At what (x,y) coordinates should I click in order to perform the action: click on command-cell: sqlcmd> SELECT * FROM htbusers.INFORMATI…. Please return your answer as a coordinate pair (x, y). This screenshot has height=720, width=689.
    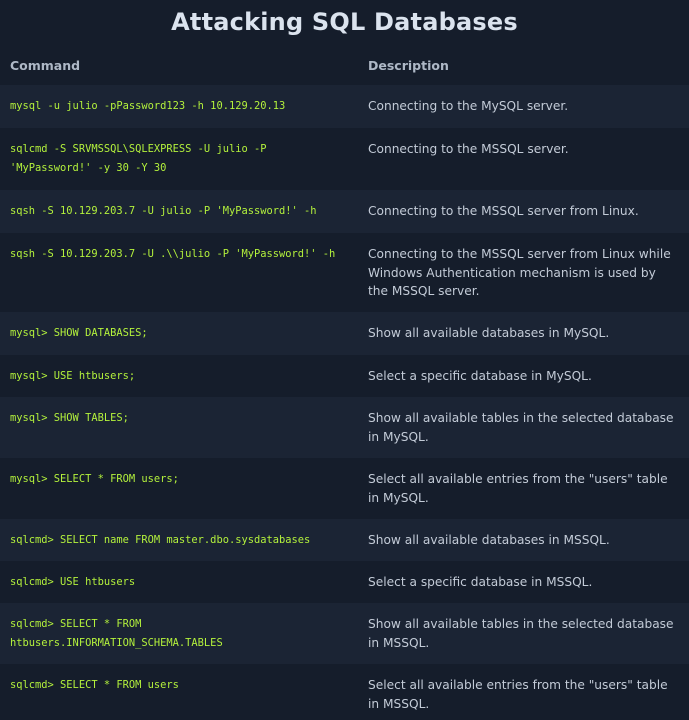
    Looking at the image, I should click on (116, 633).